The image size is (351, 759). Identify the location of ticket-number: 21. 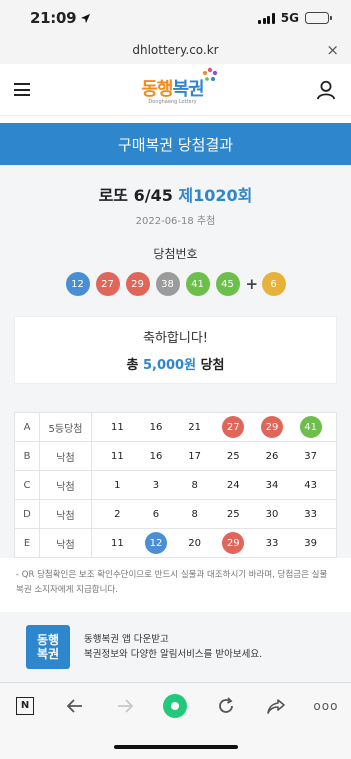
(194, 427).